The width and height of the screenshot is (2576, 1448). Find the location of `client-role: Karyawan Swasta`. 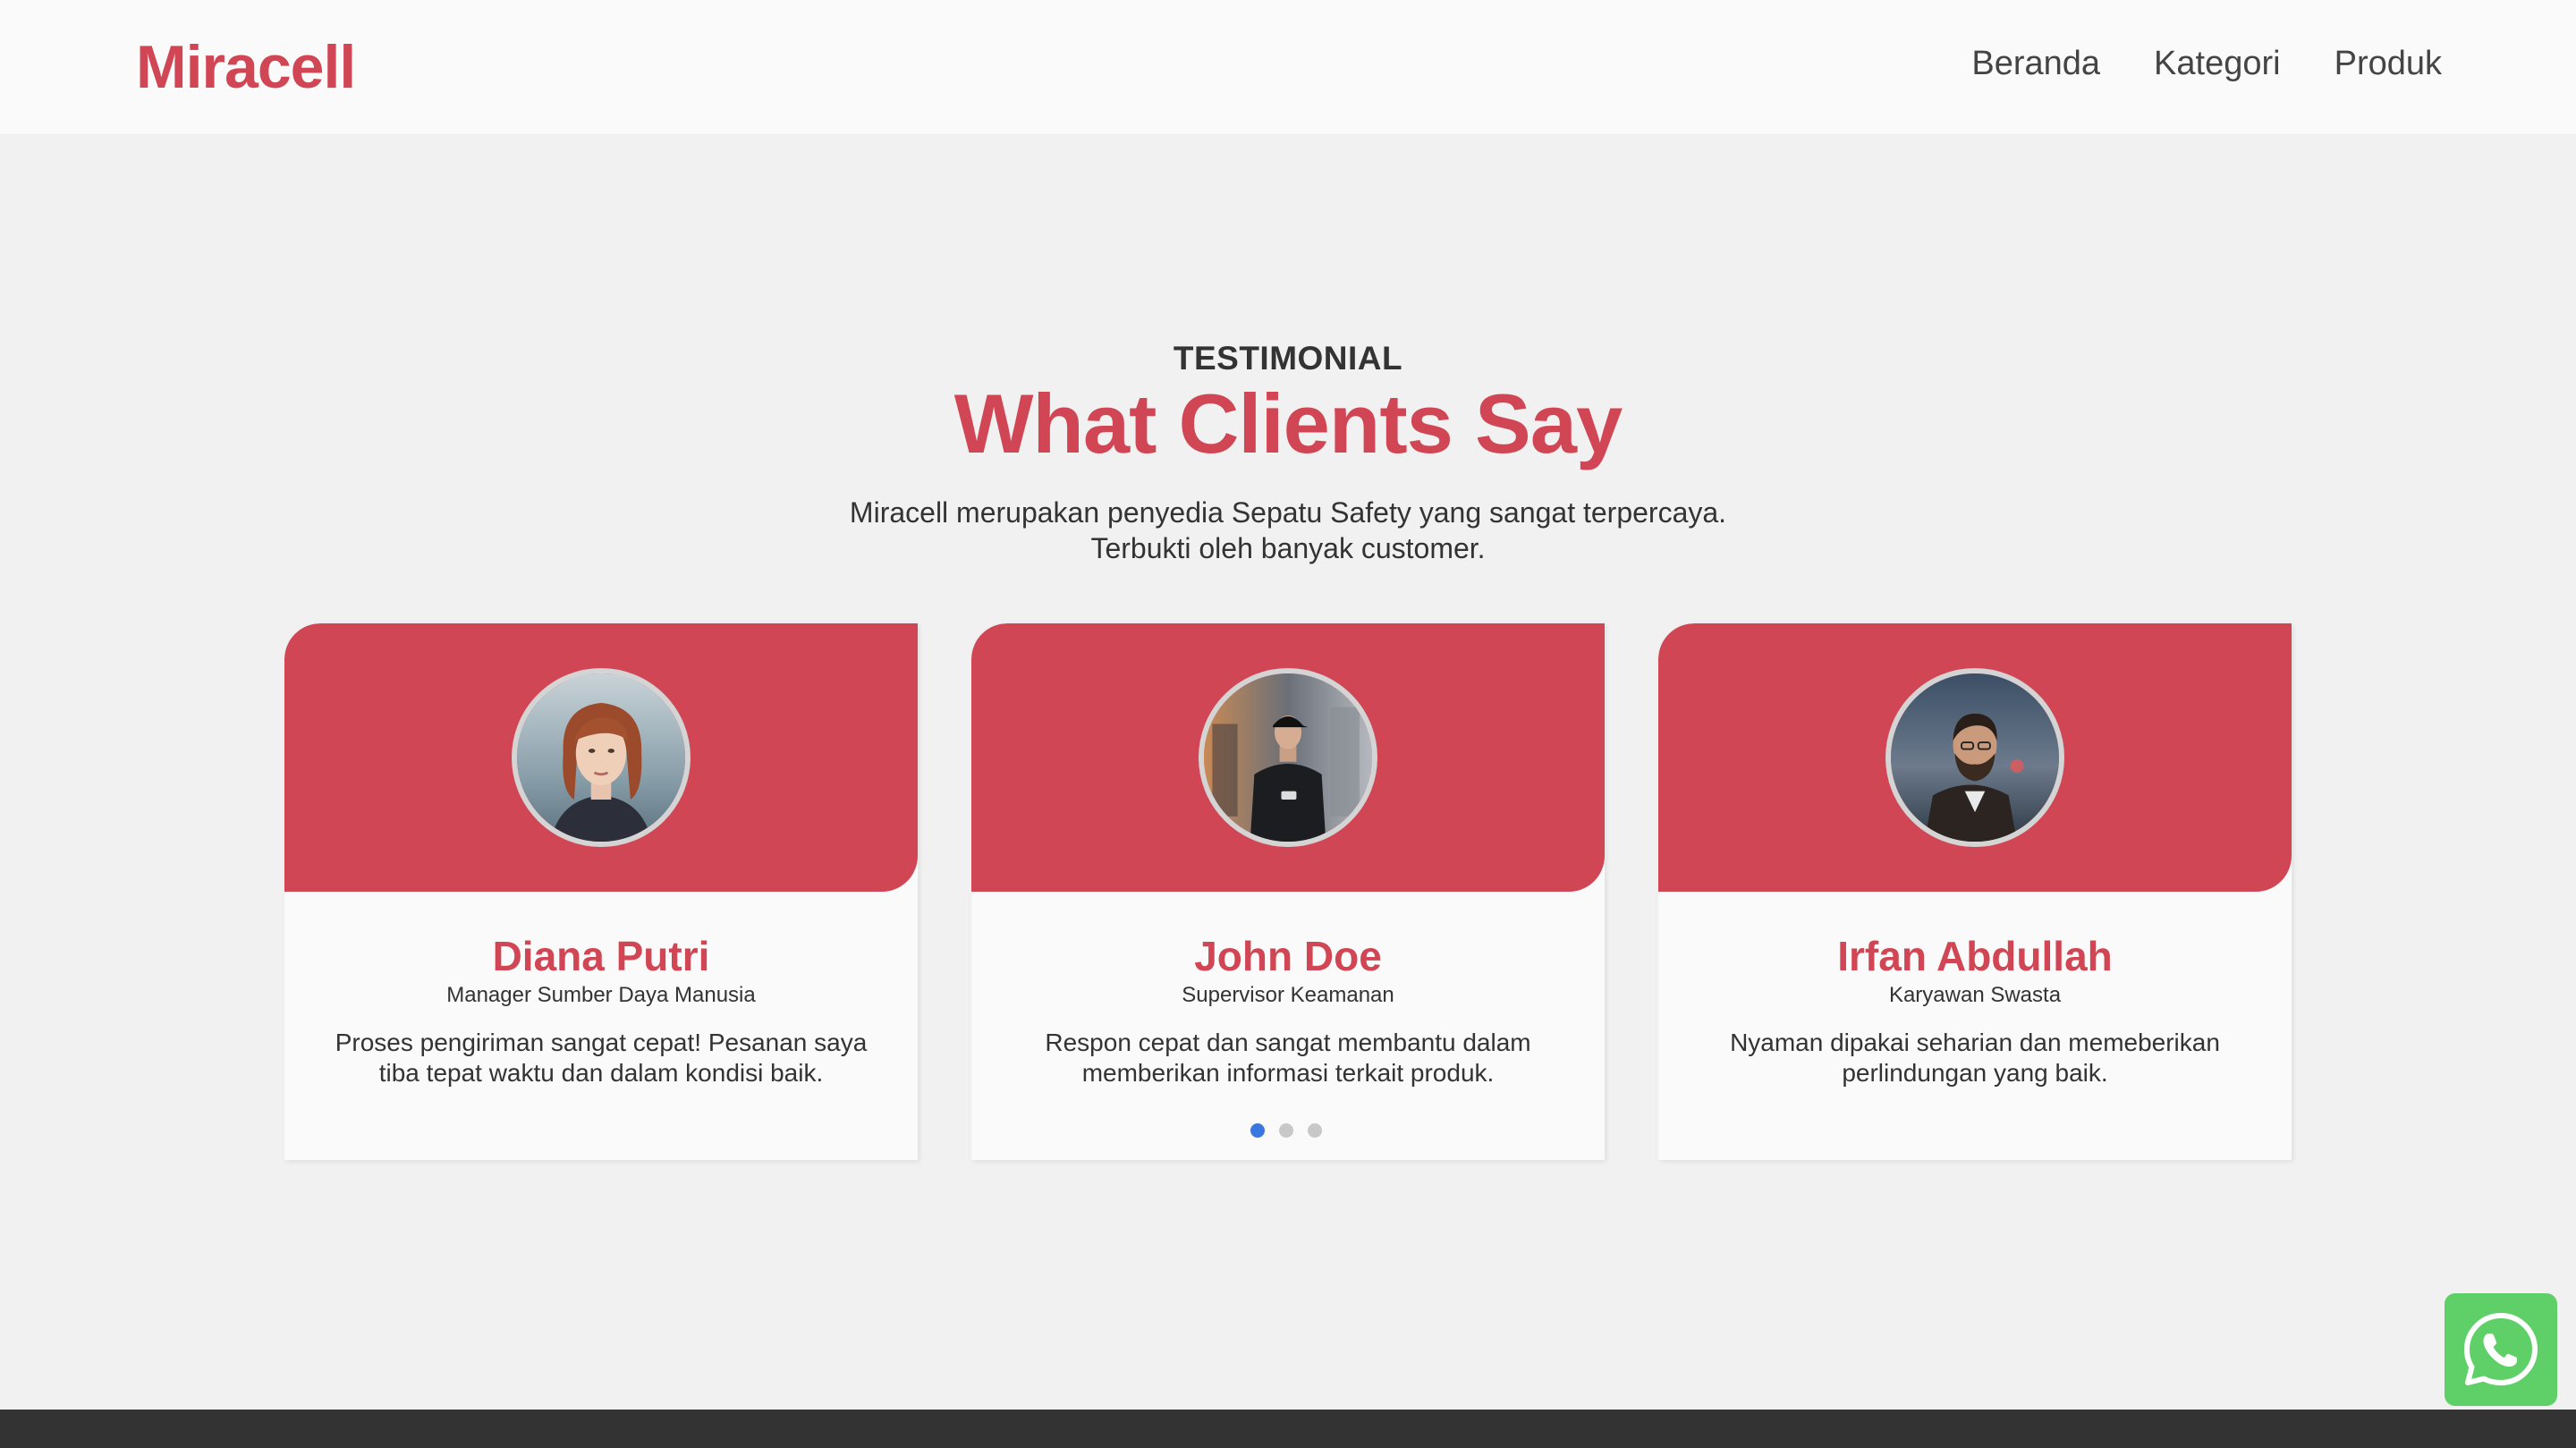

client-role: Karyawan Swasta is located at coordinates (1975, 995).